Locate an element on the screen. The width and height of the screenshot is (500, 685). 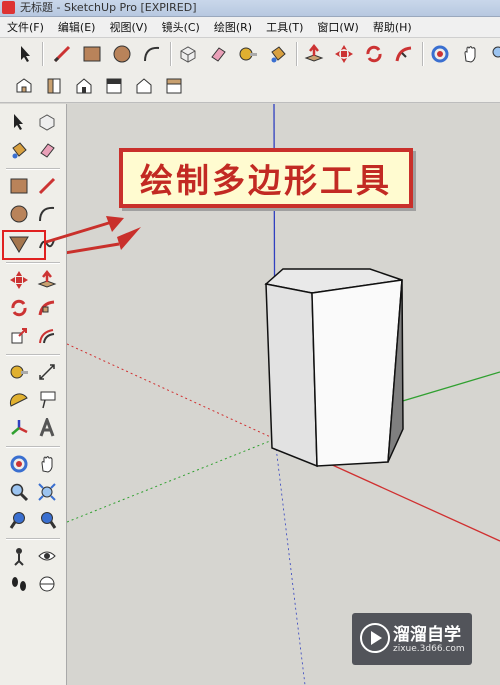
menu-file: 文件(F) is located at coordinates (25, 27).